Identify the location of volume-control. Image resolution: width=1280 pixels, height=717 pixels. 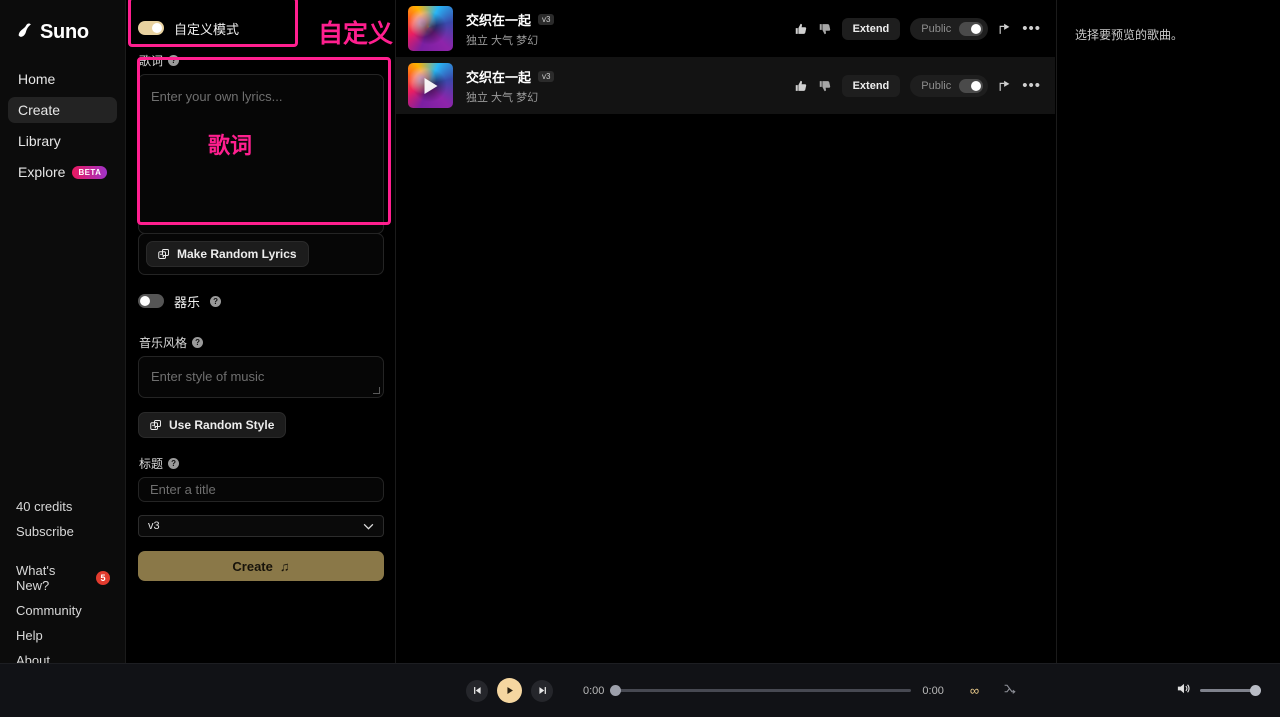
(1218, 691).